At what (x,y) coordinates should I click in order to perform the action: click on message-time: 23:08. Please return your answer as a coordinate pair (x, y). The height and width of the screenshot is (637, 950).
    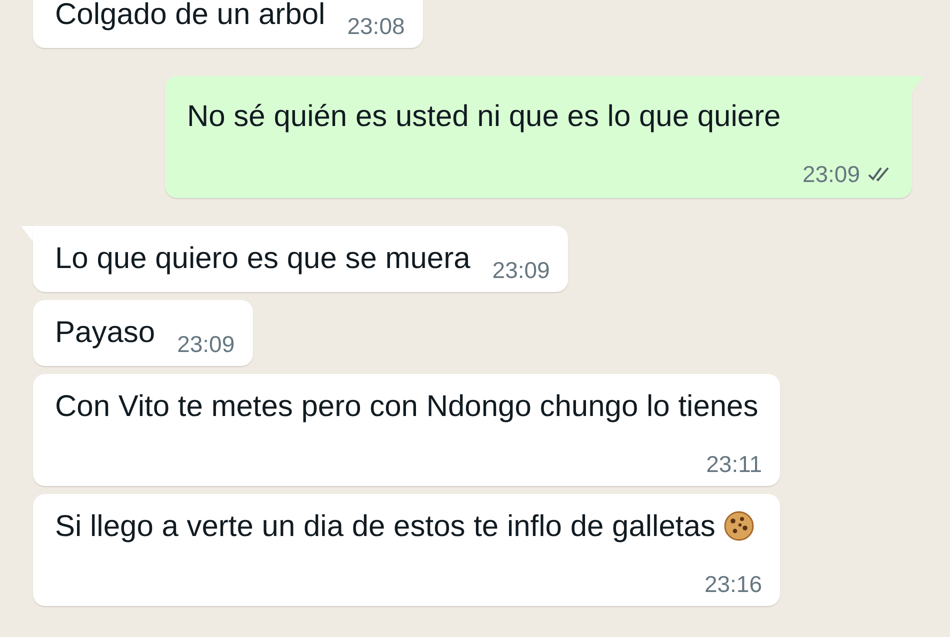
    Looking at the image, I should click on (376, 26).